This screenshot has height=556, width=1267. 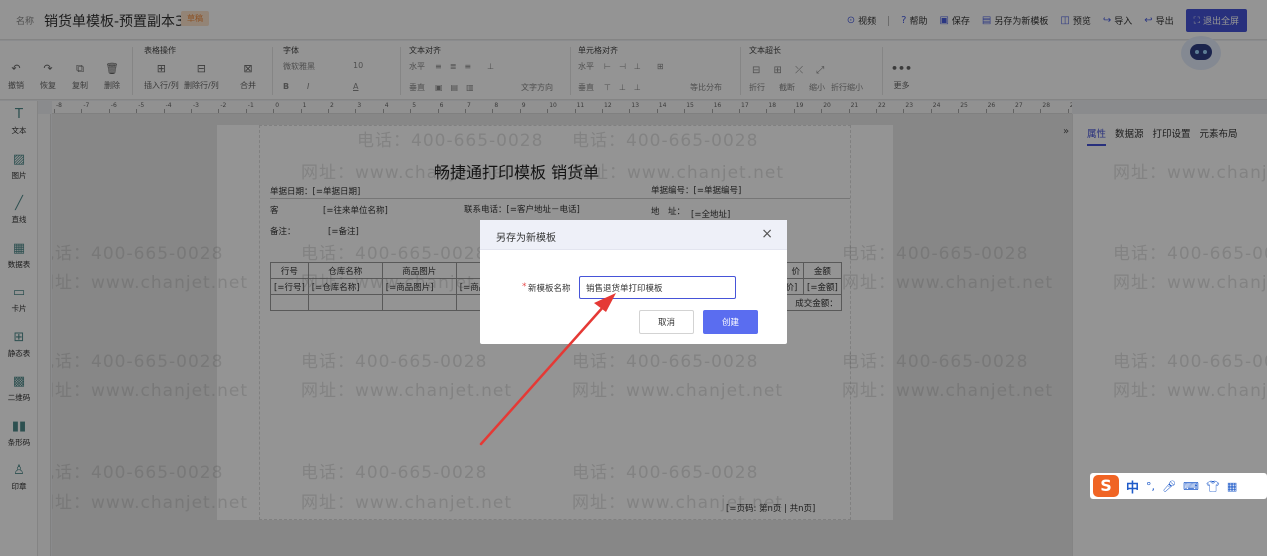 I want to click on ime-punctuation: °,, so click(x=1150, y=486).